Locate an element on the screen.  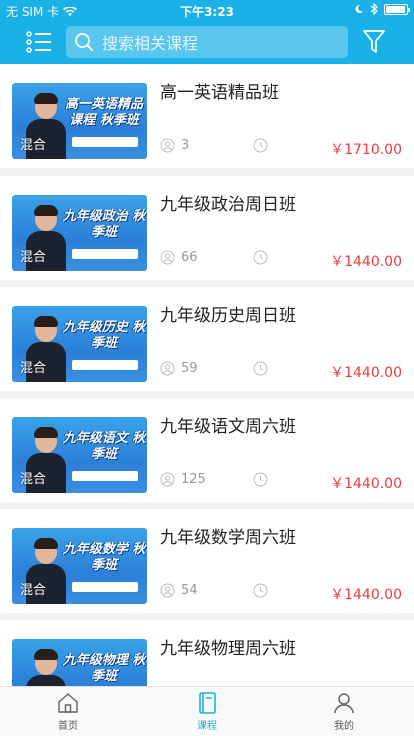
bluetooth-icon is located at coordinates (374, 9).